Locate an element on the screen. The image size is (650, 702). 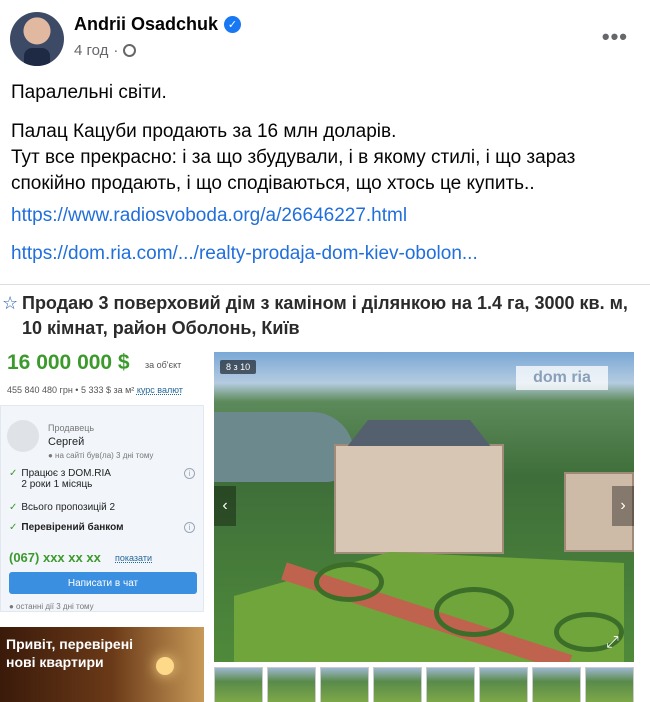
more-options-button: ••• is located at coordinates (615, 37).